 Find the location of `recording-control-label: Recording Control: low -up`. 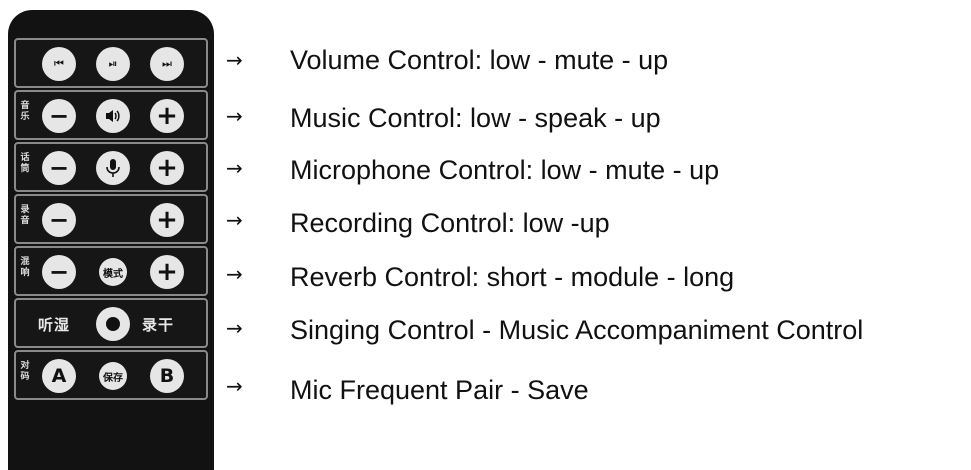

recording-control-label: Recording Control: low -up is located at coordinates (450, 223).